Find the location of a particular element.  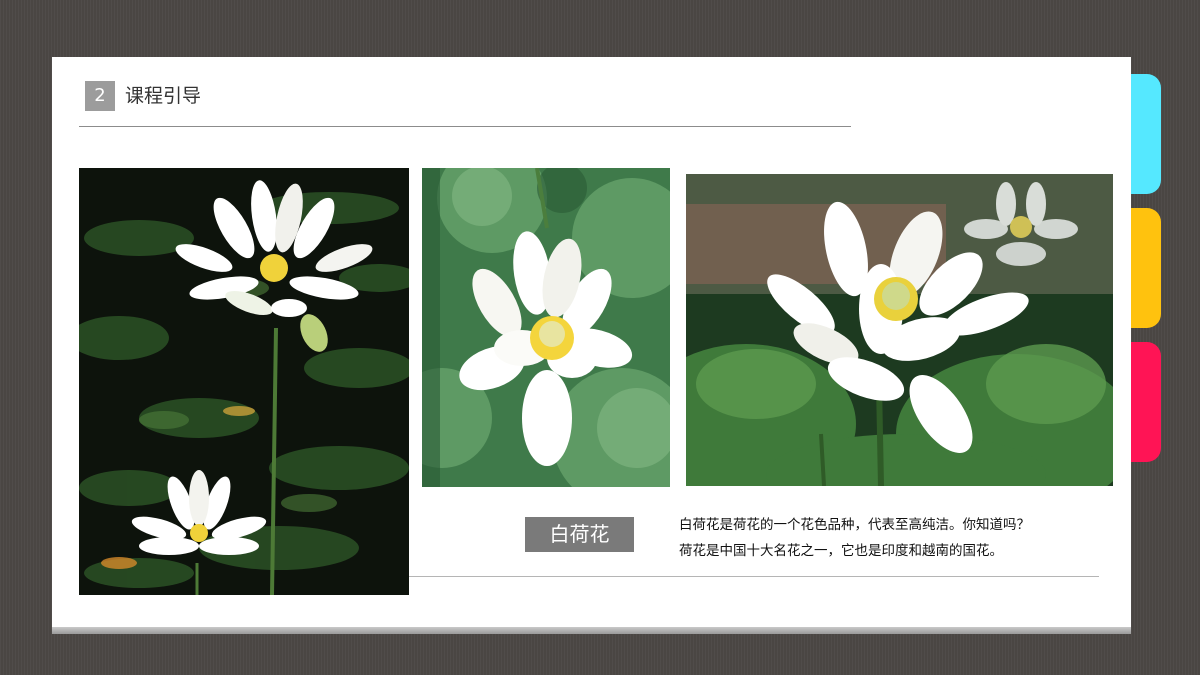

flower-name-label: 白荷花 is located at coordinates (579, 534).